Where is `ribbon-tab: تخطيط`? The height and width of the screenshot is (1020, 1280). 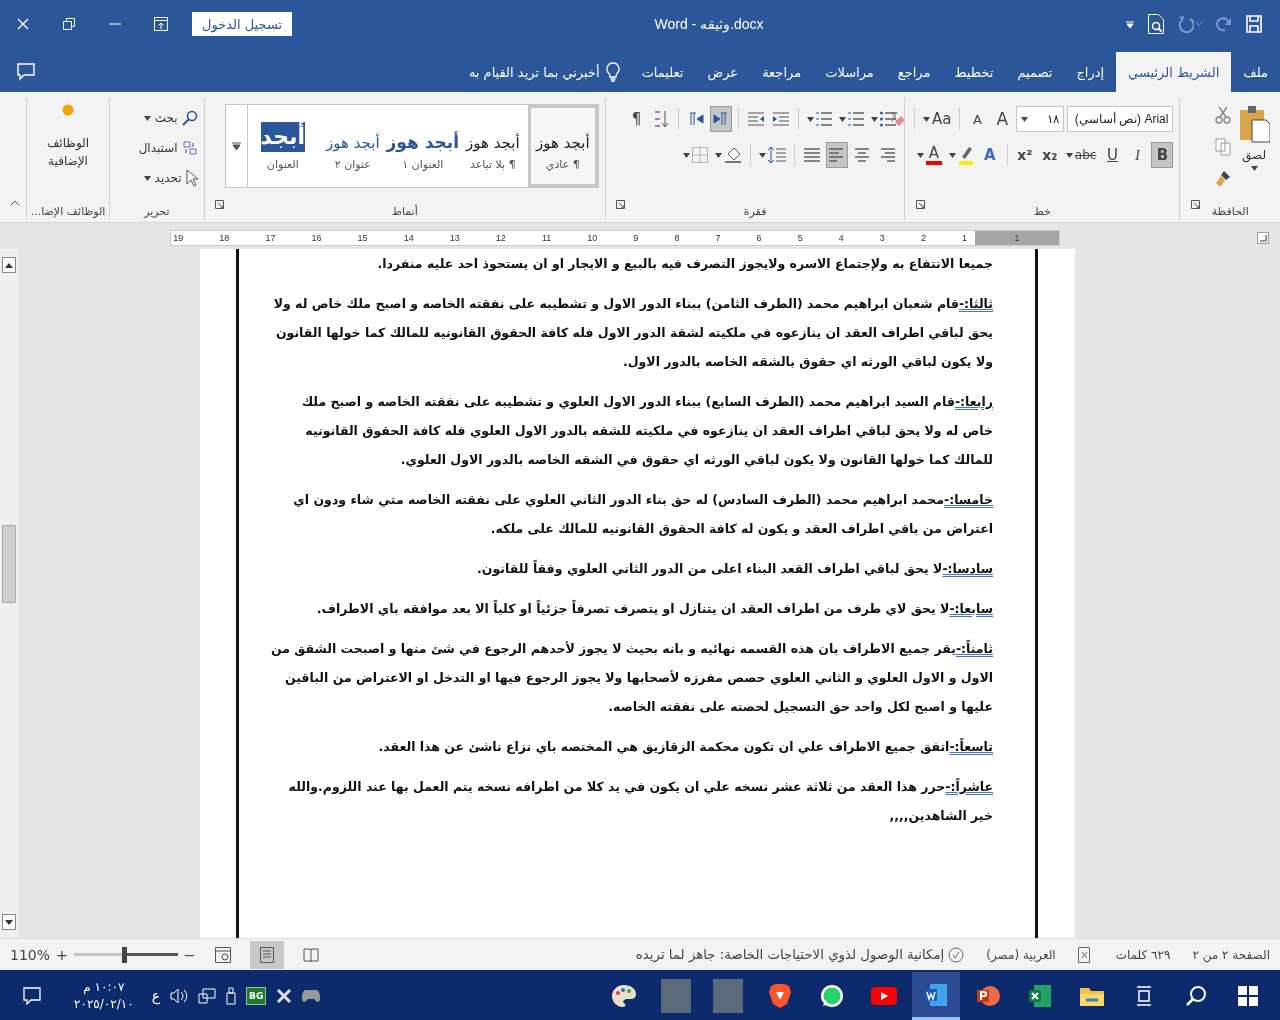
ribbon-tab: تخطيط is located at coordinates (974, 72).